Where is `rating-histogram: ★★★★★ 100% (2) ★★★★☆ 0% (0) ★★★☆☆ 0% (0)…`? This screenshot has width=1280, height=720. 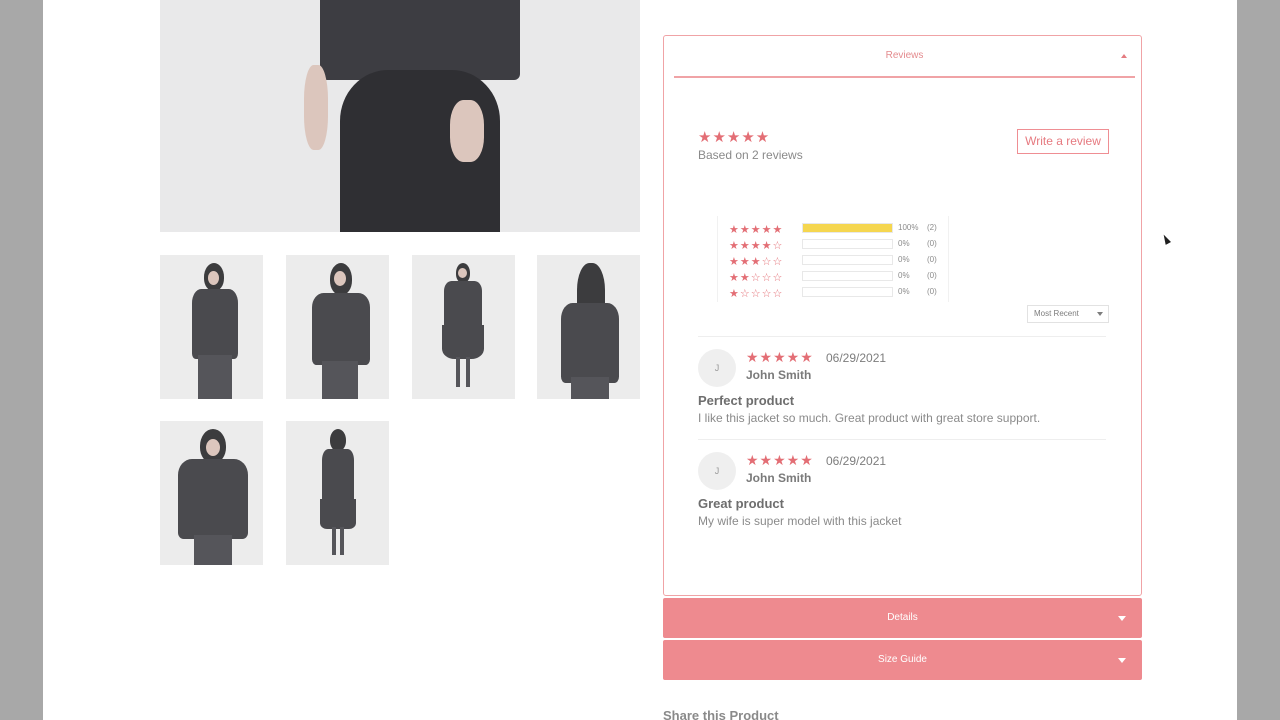 rating-histogram: ★★★★★ 100% (2) ★★★★☆ 0% (0) ★★★☆☆ 0% (0)… is located at coordinates (833, 259).